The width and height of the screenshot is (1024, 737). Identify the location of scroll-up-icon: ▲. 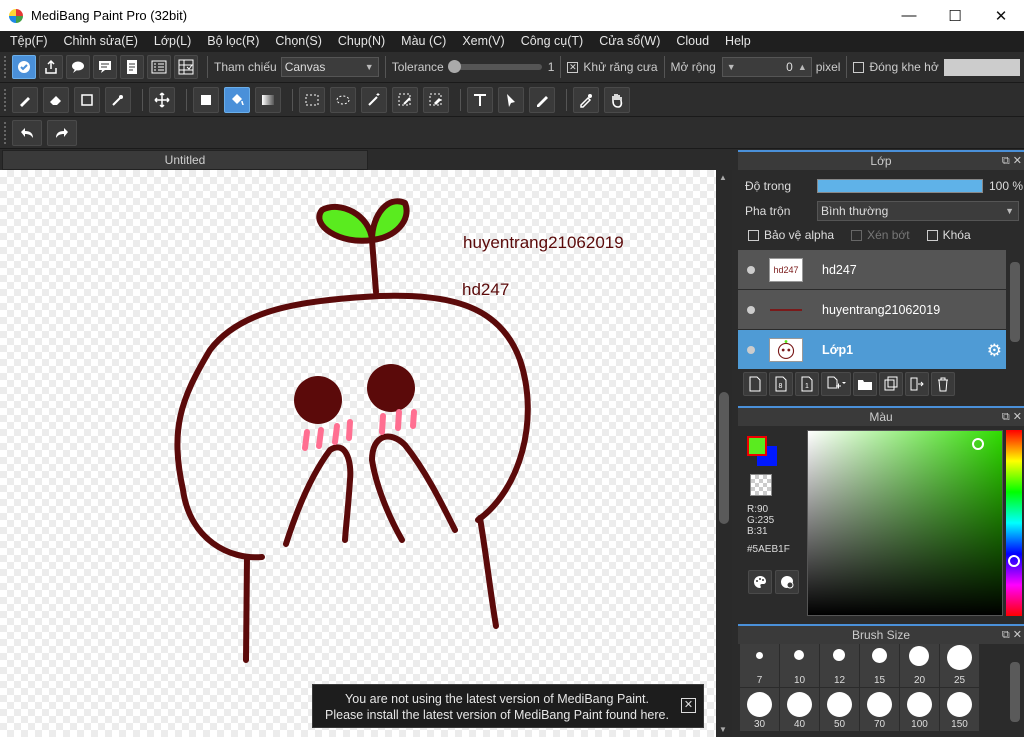
(723, 177).